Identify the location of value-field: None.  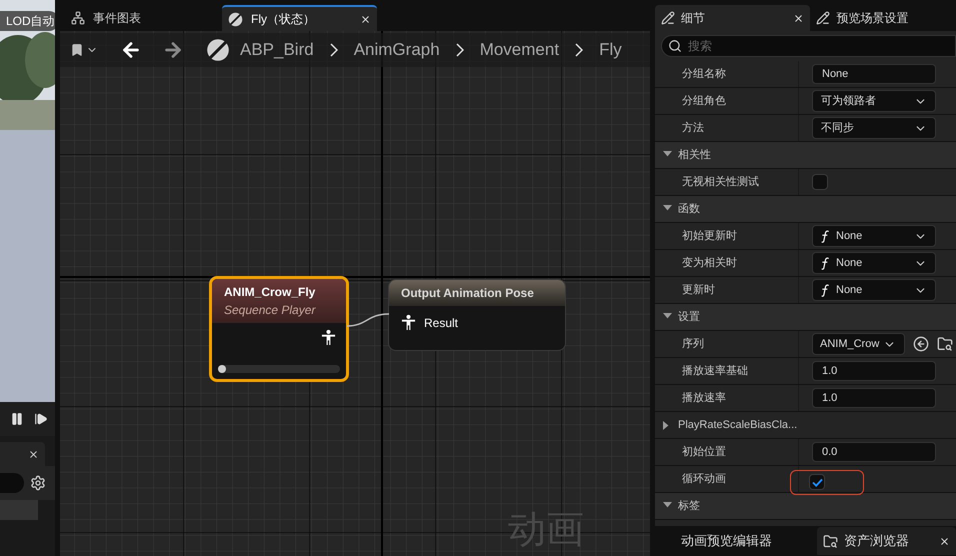
(874, 74).